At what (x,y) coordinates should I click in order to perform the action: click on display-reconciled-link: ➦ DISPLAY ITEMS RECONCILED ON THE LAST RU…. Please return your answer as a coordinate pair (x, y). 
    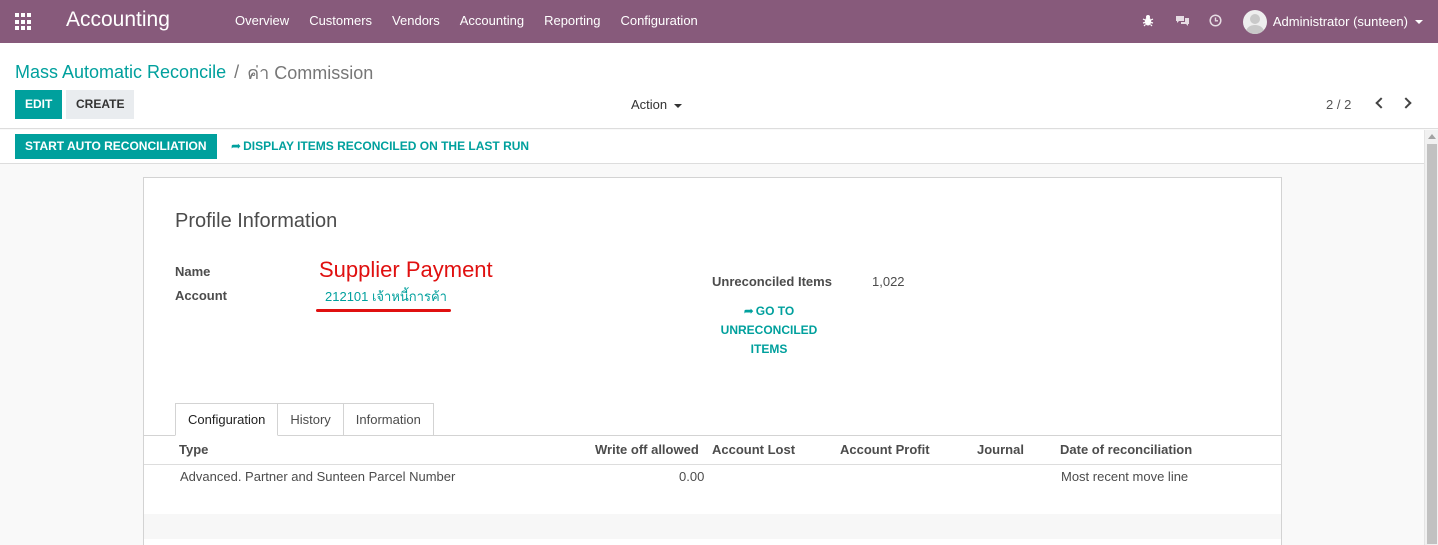
    Looking at the image, I should click on (380, 146).